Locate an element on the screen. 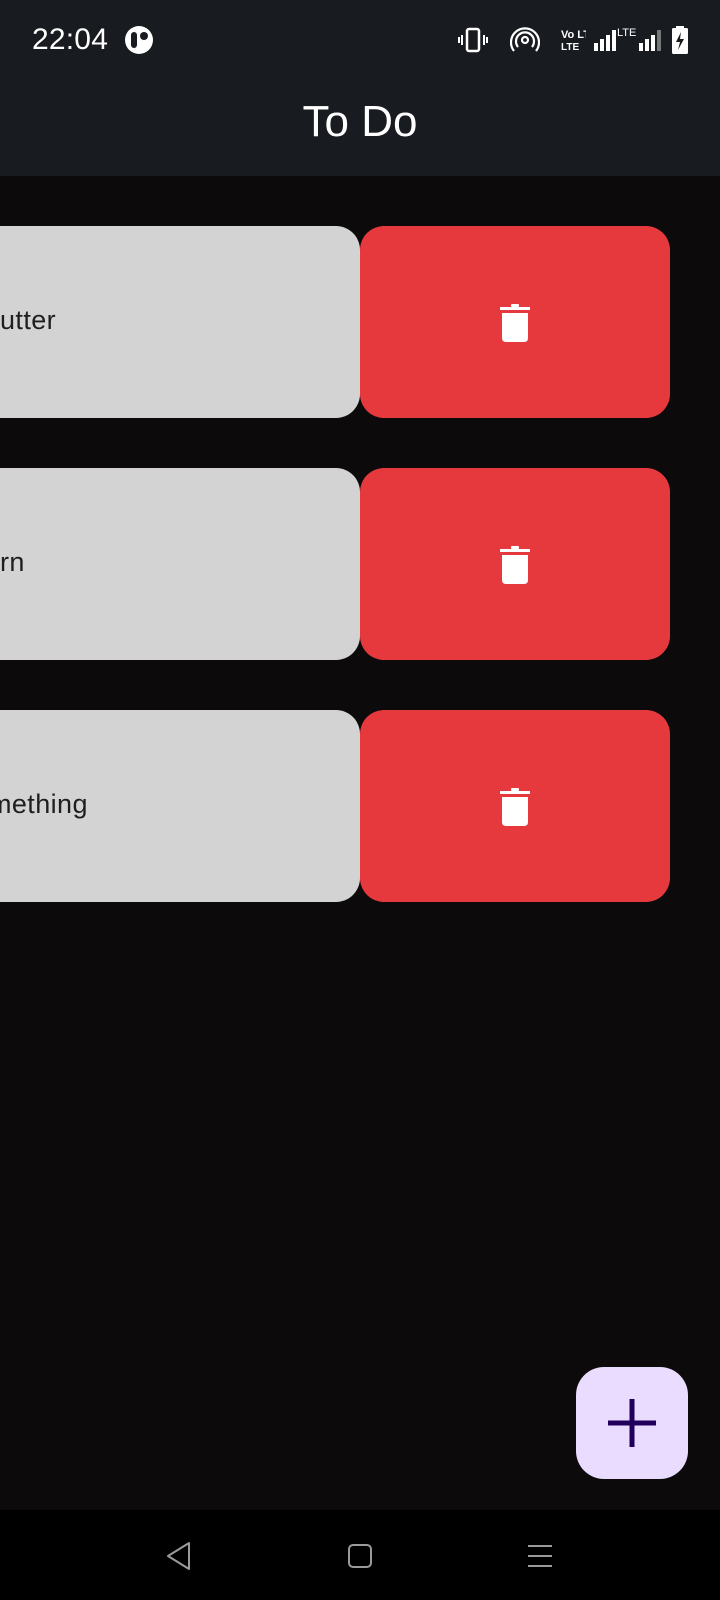 This screenshot has width=720, height=1600. list-item: rn is located at coordinates (360, 564).